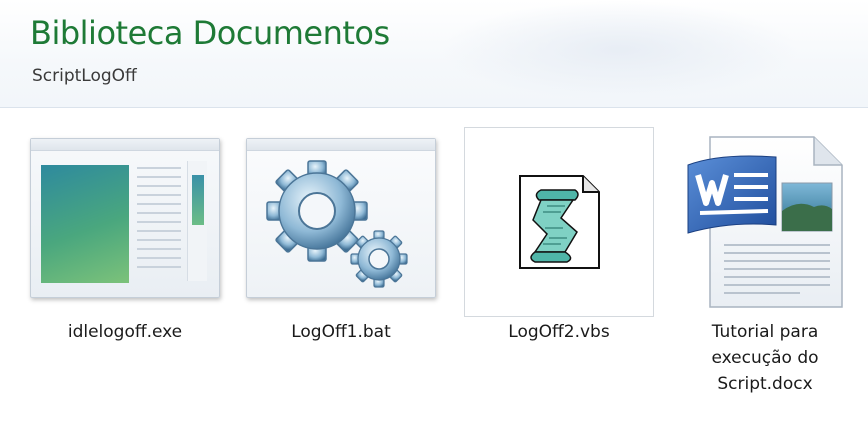 This screenshot has width=868, height=427. What do you see at coordinates (341, 332) in the screenshot?
I see `file-name-label: LogOff1.bat` at bounding box center [341, 332].